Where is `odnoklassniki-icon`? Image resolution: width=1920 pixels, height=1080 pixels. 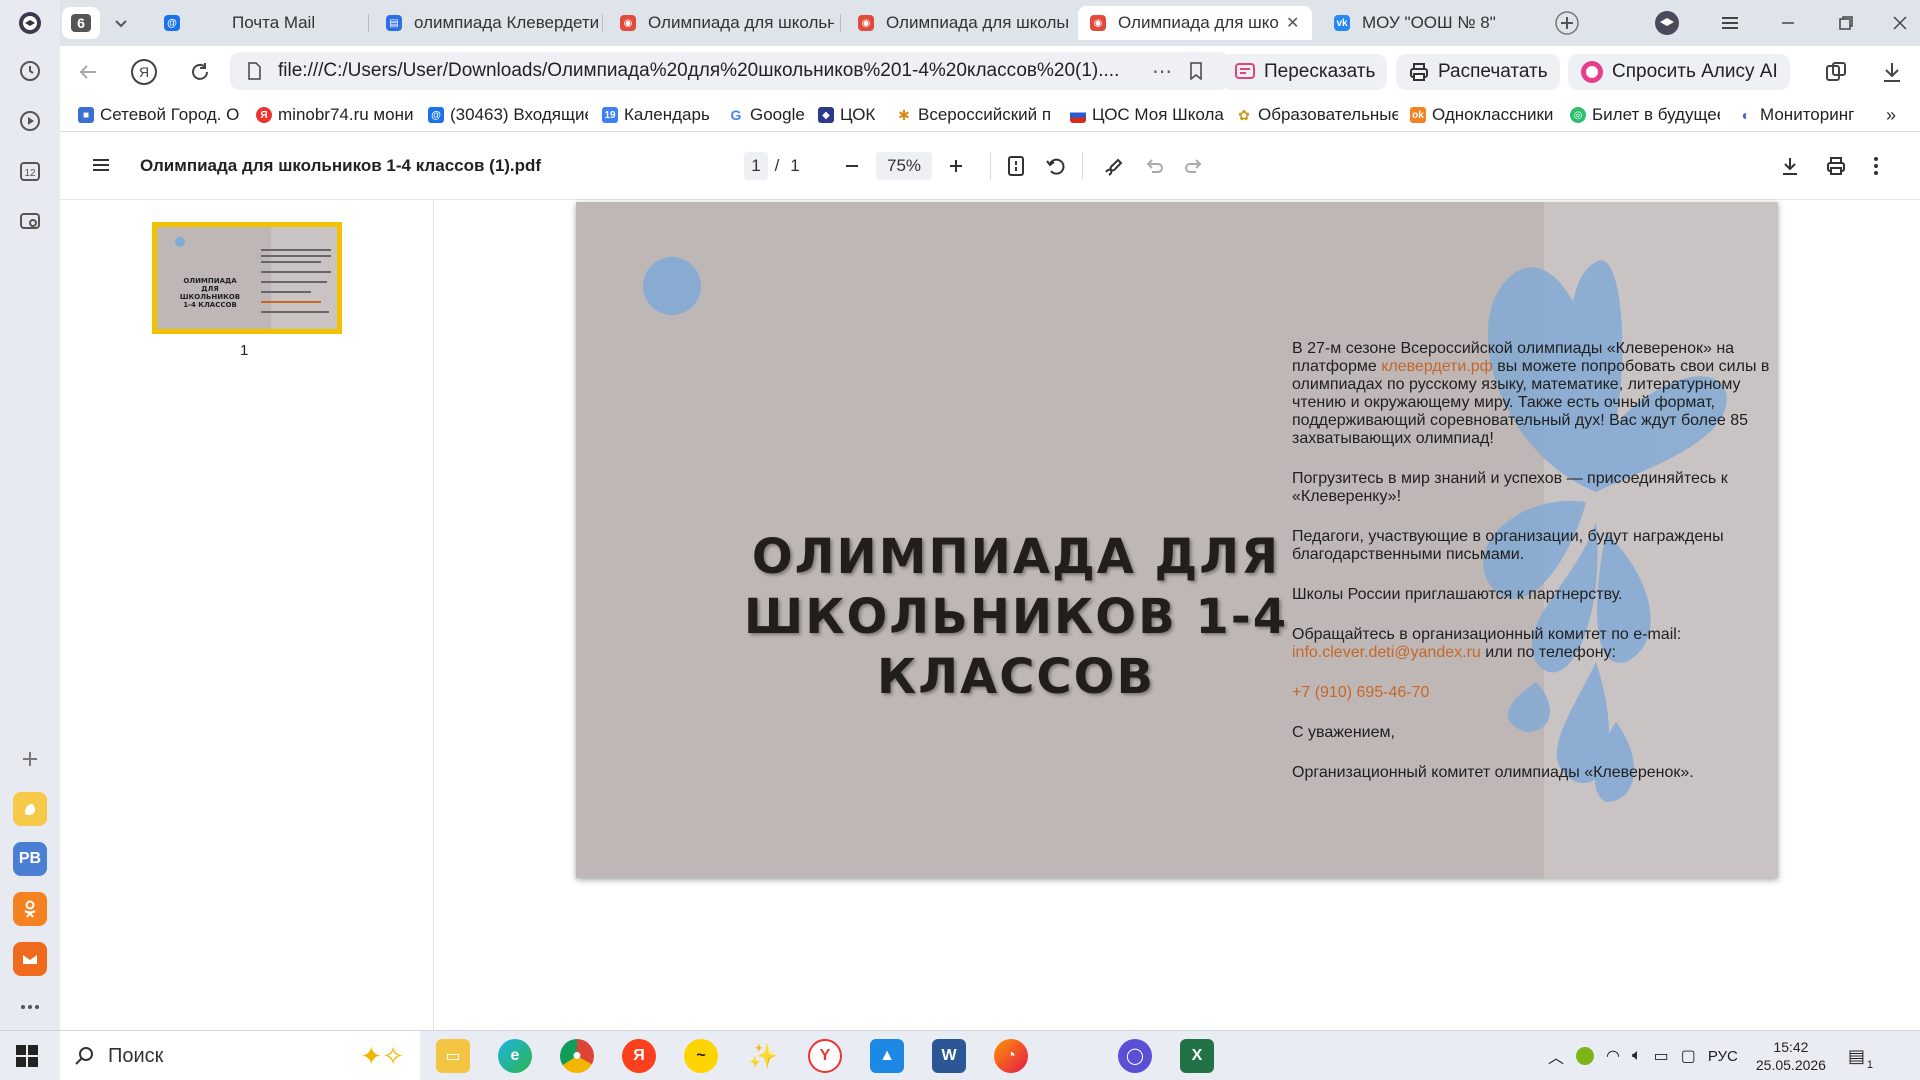 odnoklassniki-icon is located at coordinates (30, 909).